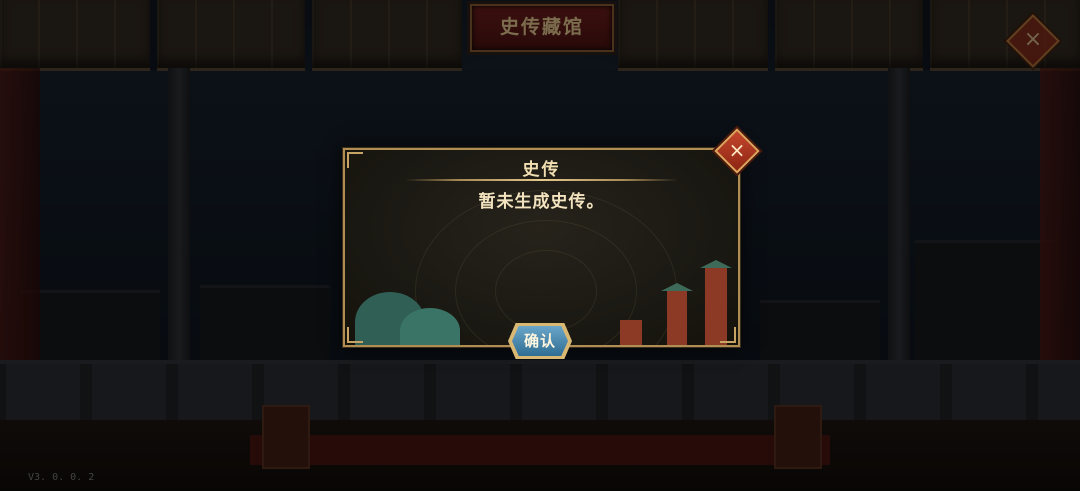 The width and height of the screenshot is (1080, 491). What do you see at coordinates (430, 326) in the screenshot?
I see `hill-illustration` at bounding box center [430, 326].